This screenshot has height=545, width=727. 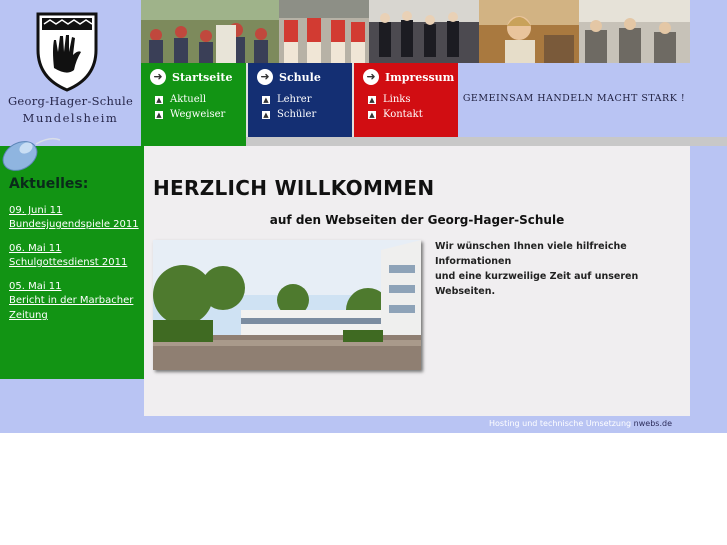 What do you see at coordinates (300, 77) in the screenshot?
I see `nav-schule-label: Schule` at bounding box center [300, 77].